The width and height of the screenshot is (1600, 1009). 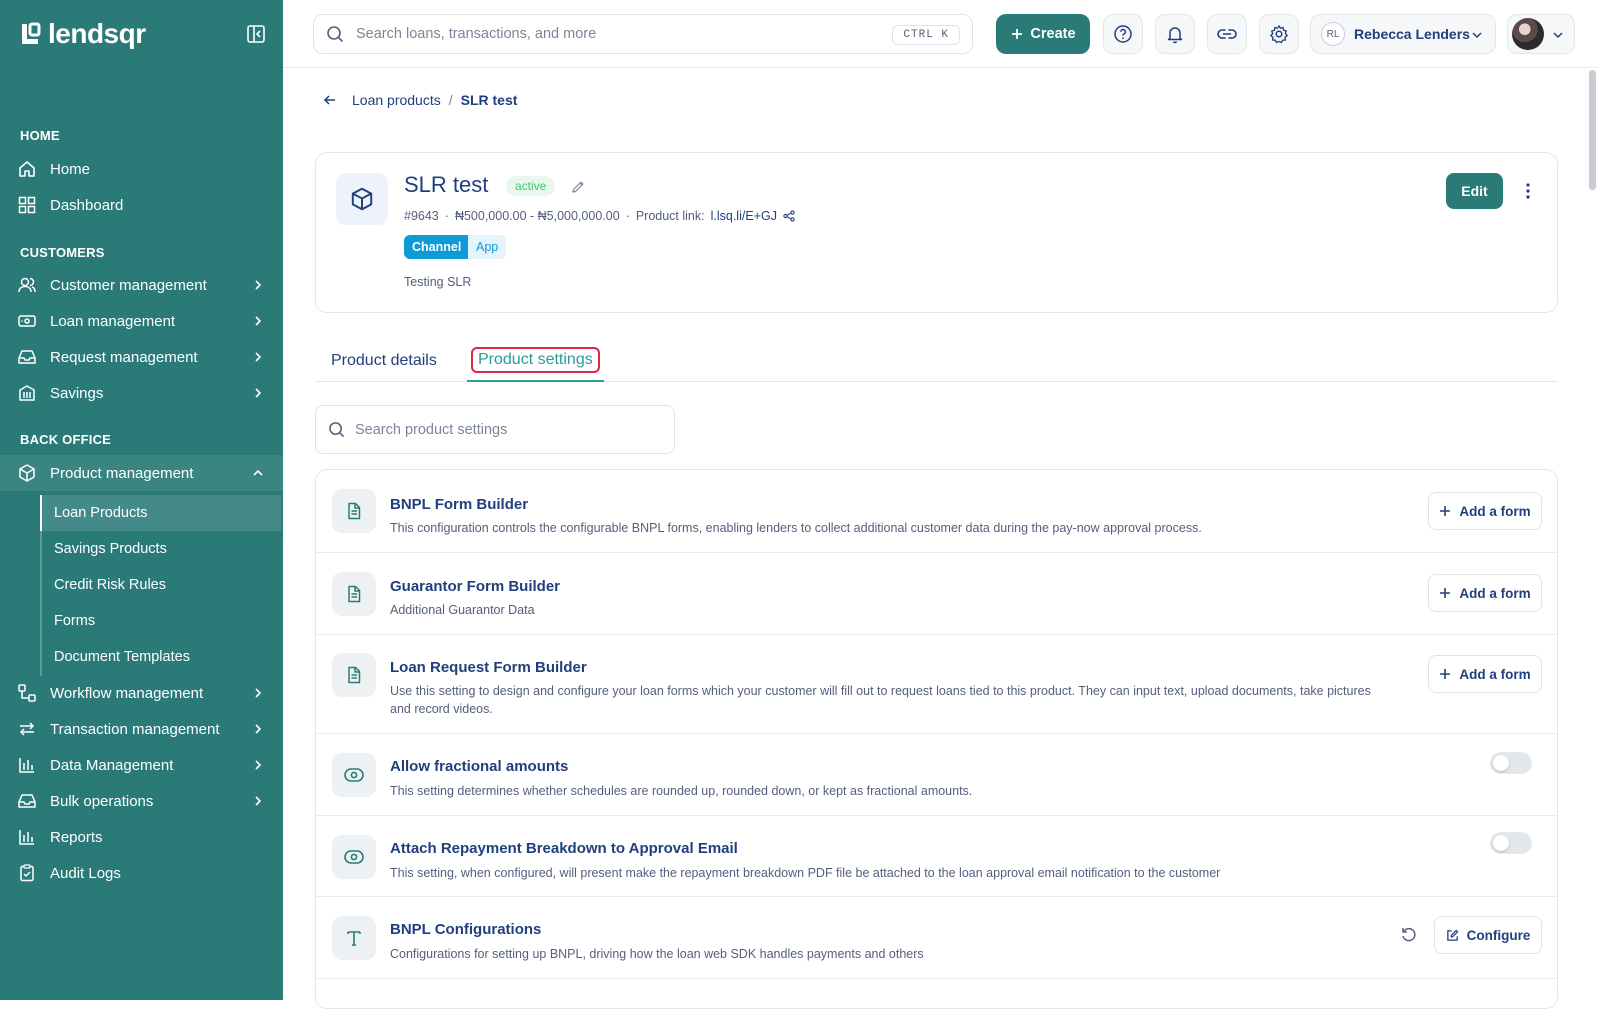 I want to click on sidebar-item-request-management: Request management, so click(x=141, y=357).